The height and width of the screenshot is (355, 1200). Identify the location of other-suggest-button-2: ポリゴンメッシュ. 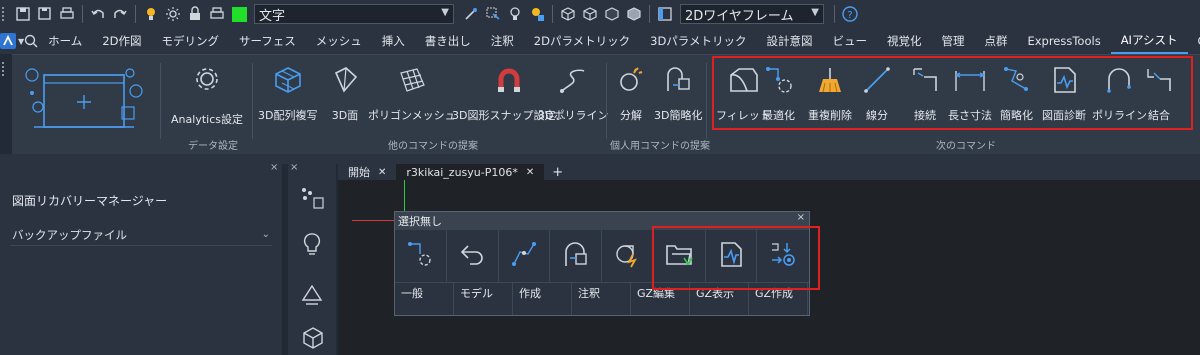
(412, 94).